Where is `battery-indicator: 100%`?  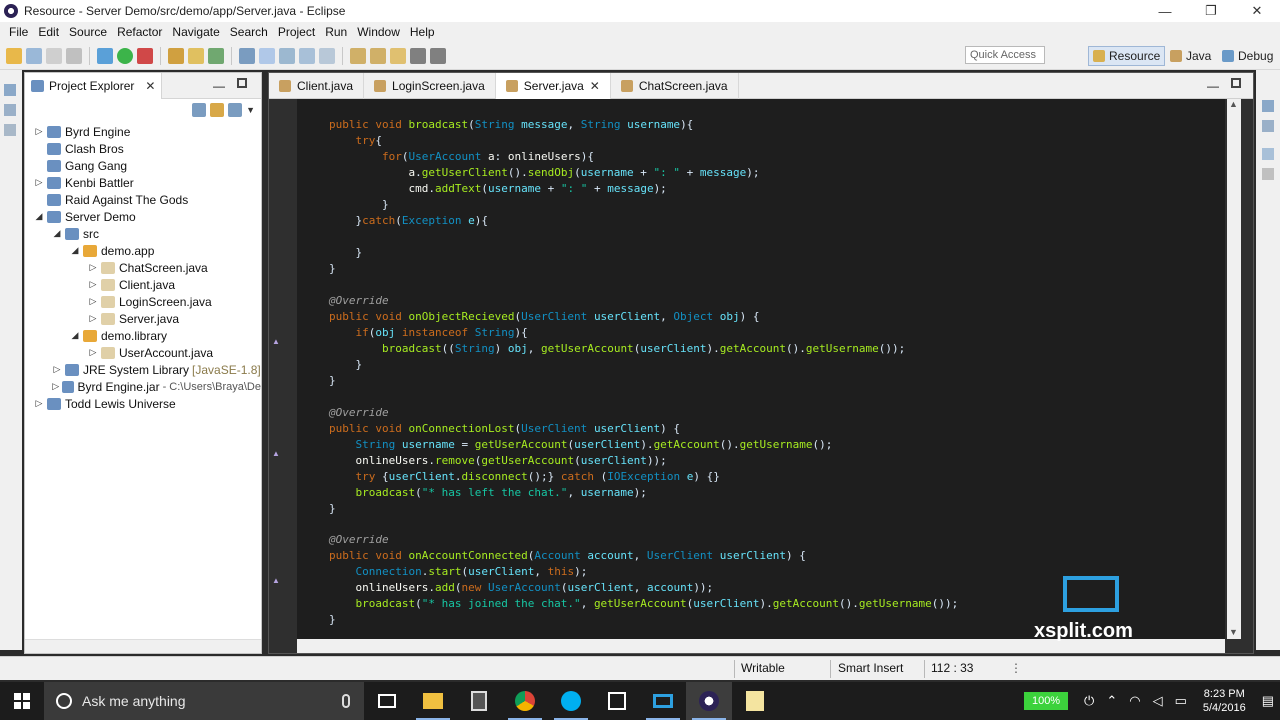
battery-indicator: 100% is located at coordinates (1046, 701).